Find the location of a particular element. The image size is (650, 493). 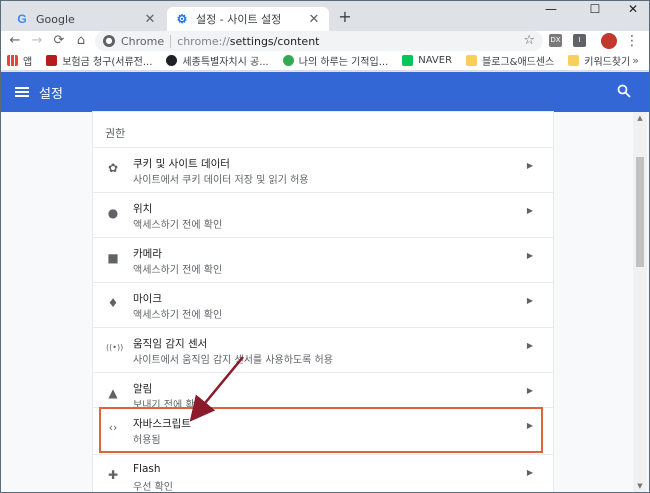

site-chip: Chrome is located at coordinates (146, 41).